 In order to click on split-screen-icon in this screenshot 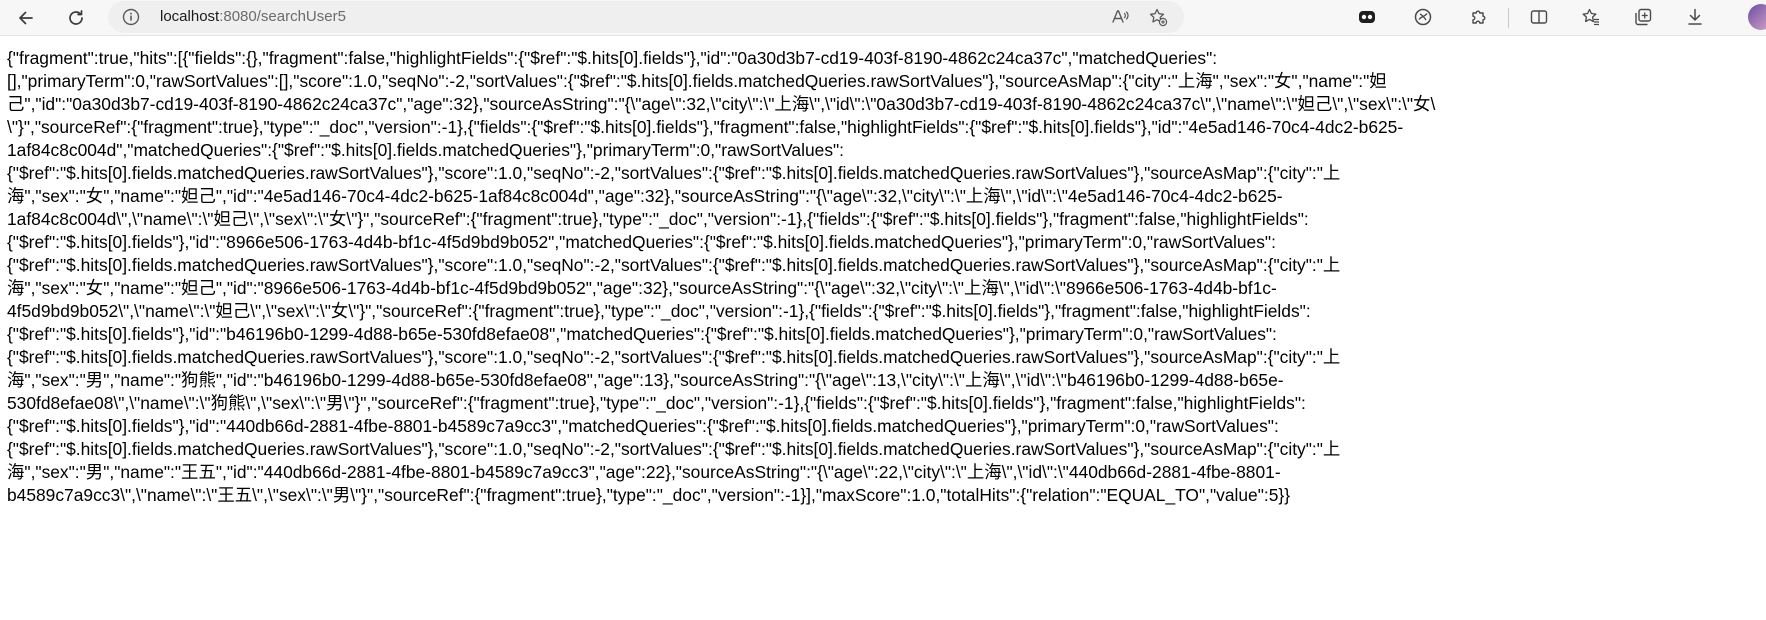, I will do `click(1539, 17)`.